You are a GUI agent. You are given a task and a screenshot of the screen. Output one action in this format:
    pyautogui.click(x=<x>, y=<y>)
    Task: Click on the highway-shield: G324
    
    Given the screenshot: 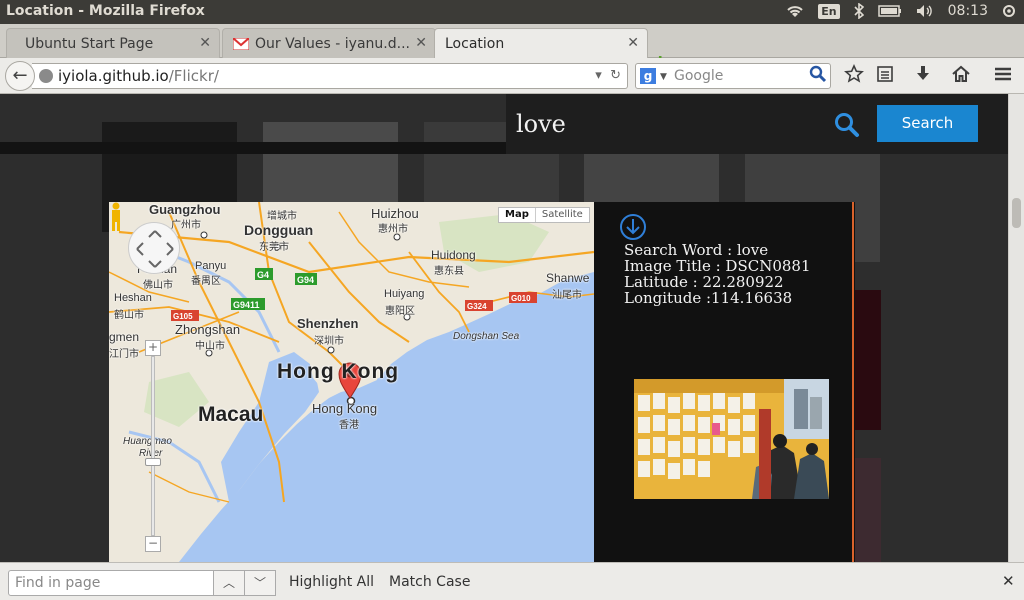 What is the action you would take?
    pyautogui.click(x=477, y=306)
    